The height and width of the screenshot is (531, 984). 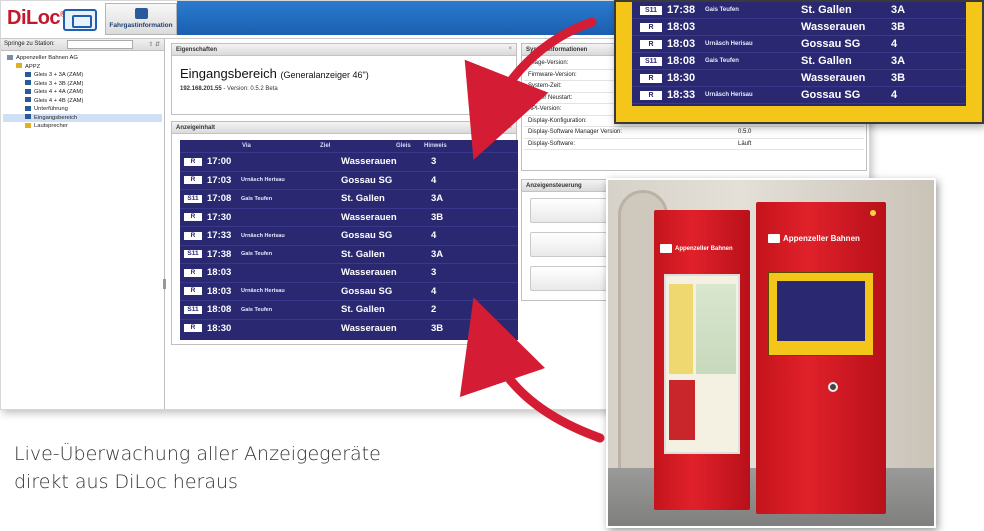 I want to click on device-version: - Version: 0.5.2 Beta, so click(x=250, y=89).